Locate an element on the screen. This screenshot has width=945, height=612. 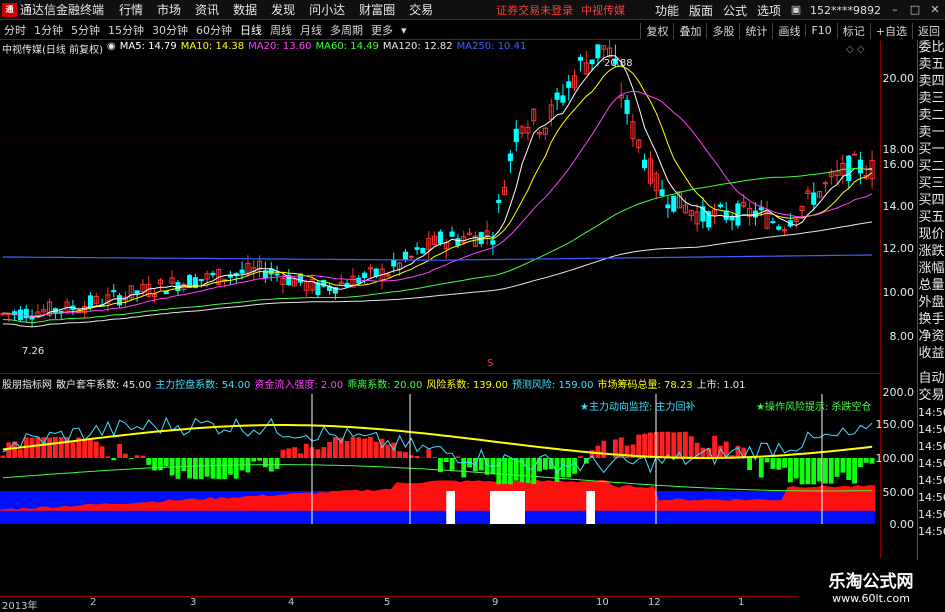
panel-label: 收益 is located at coordinates (931, 354).